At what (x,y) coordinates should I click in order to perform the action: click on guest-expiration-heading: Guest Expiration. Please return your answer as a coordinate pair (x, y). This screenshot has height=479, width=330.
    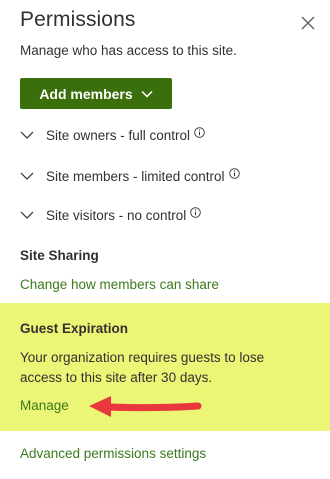
    Looking at the image, I should click on (74, 328).